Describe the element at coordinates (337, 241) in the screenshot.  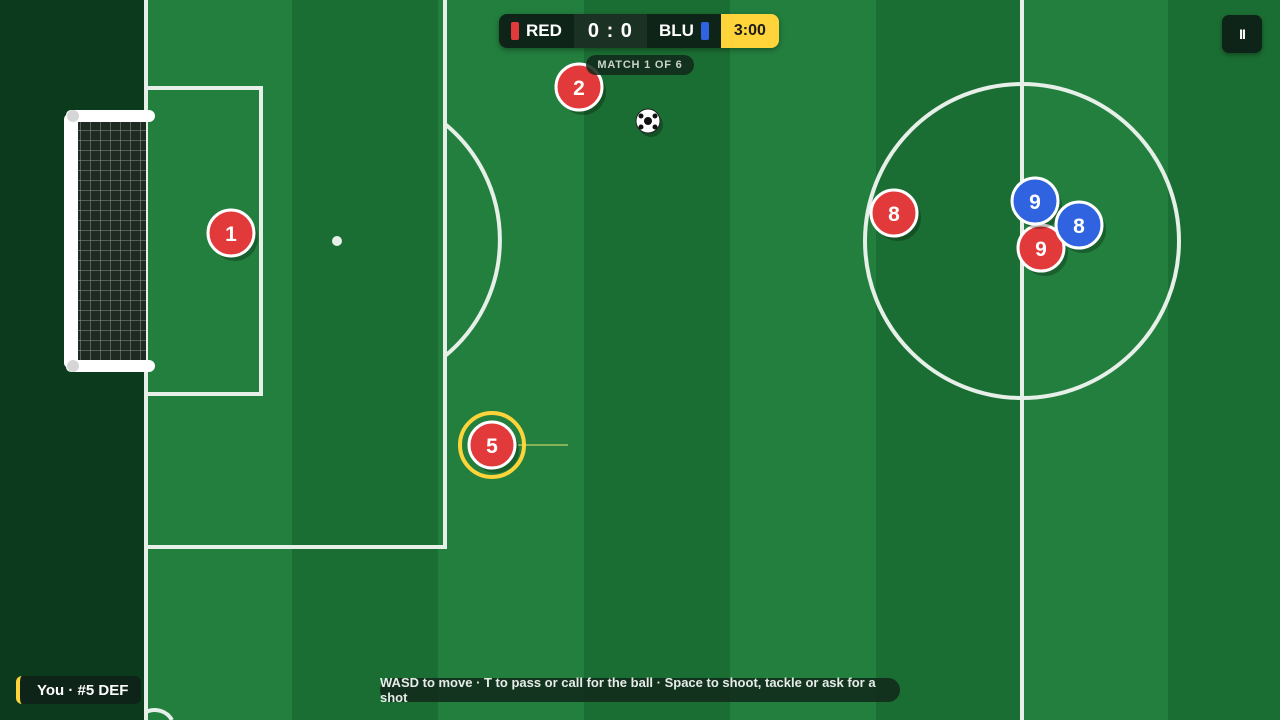
I see `penalty-spot` at that location.